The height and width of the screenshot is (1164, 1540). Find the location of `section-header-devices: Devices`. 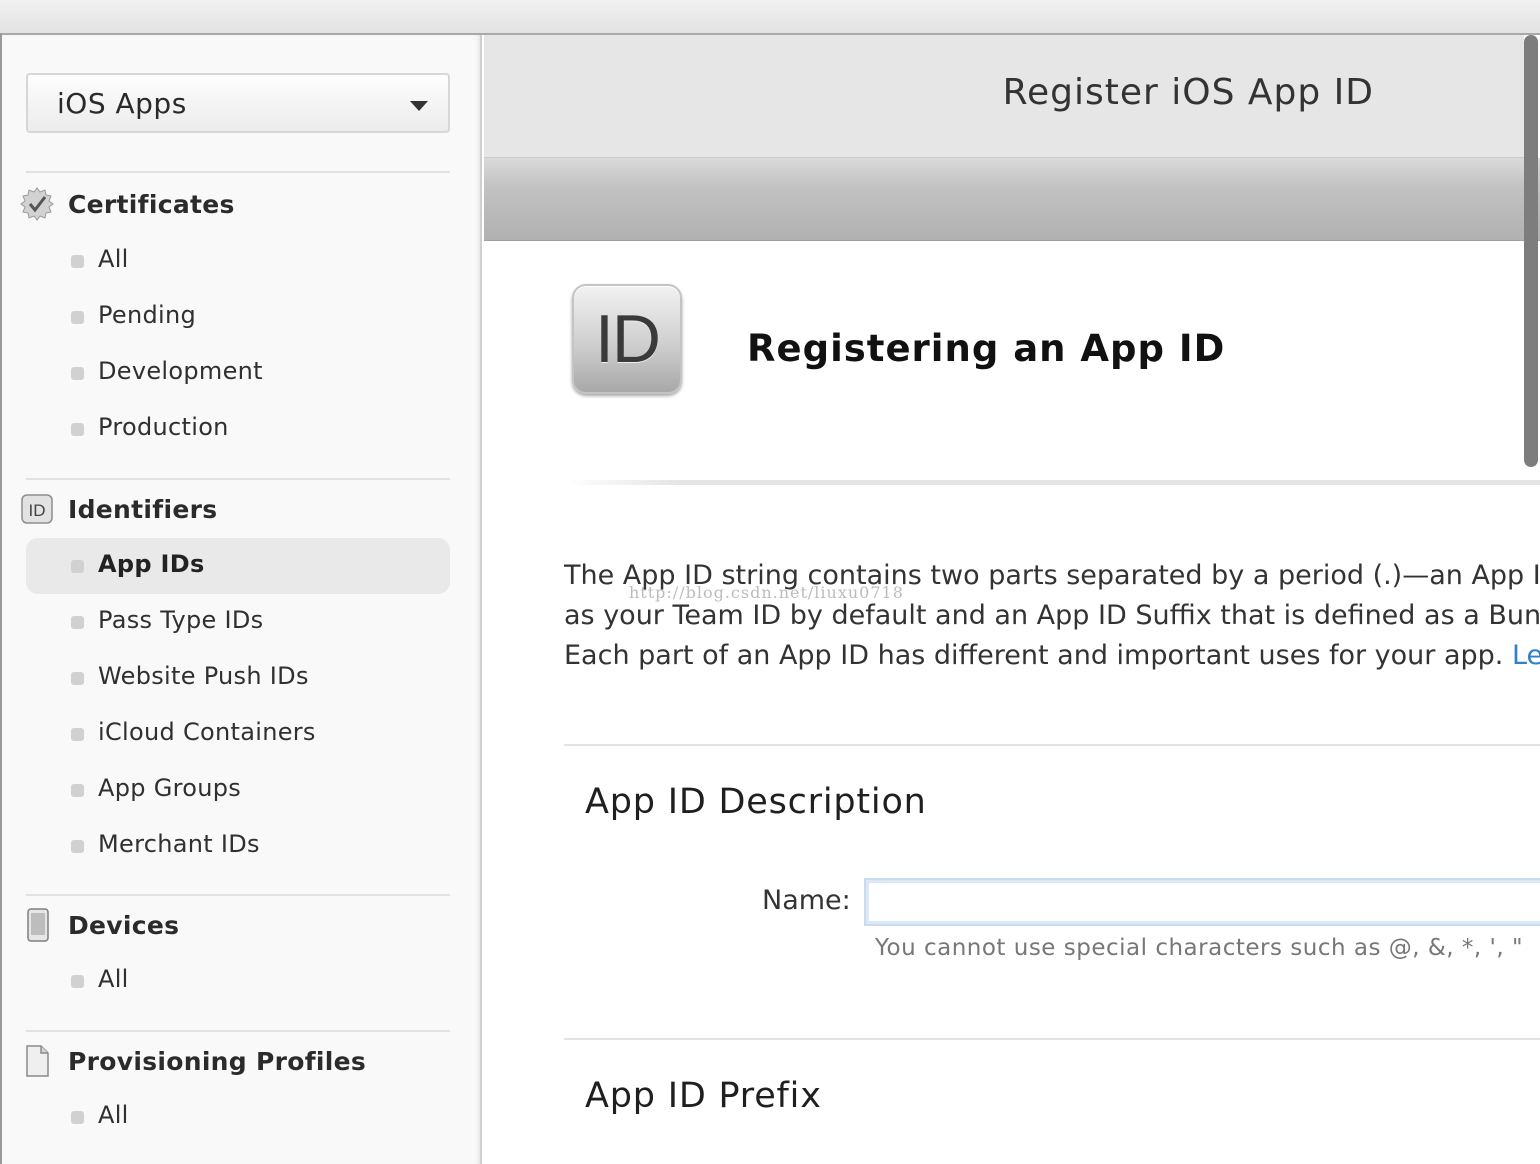

section-header-devices: Devices is located at coordinates (235, 926).